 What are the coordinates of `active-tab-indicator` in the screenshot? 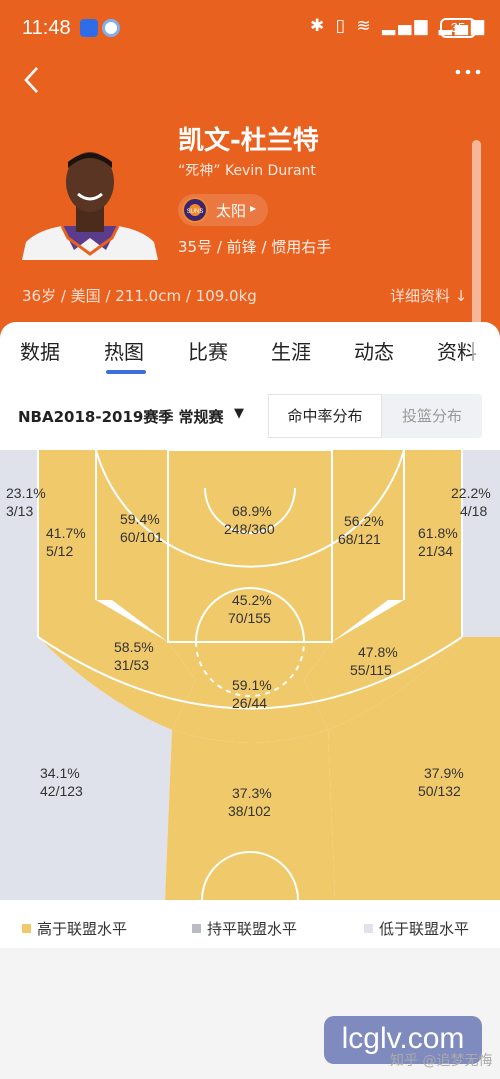 It's located at (126, 372).